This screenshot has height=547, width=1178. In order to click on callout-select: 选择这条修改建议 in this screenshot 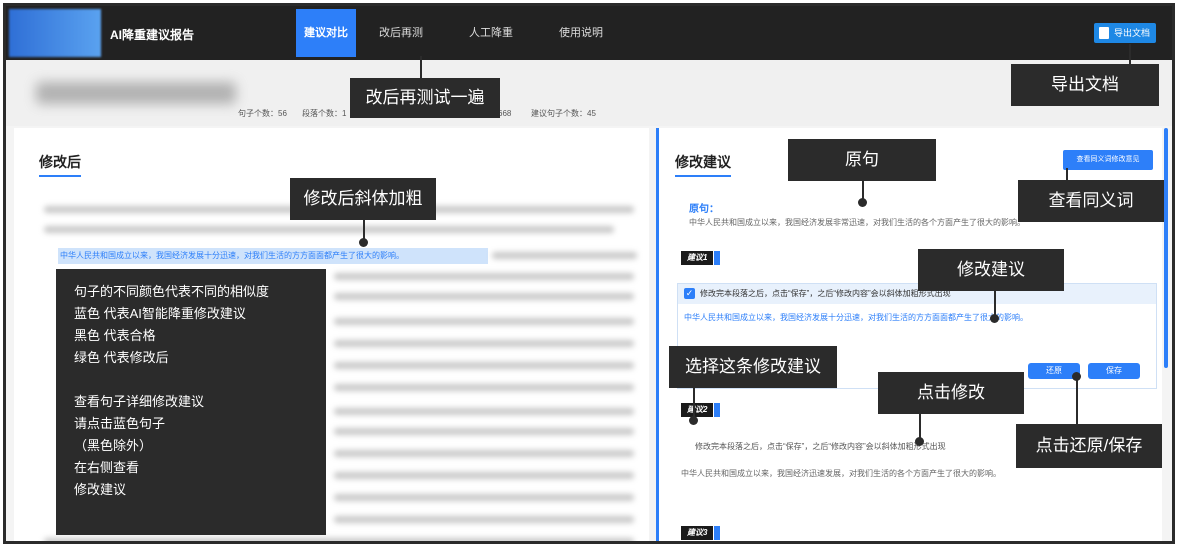, I will do `click(753, 367)`.